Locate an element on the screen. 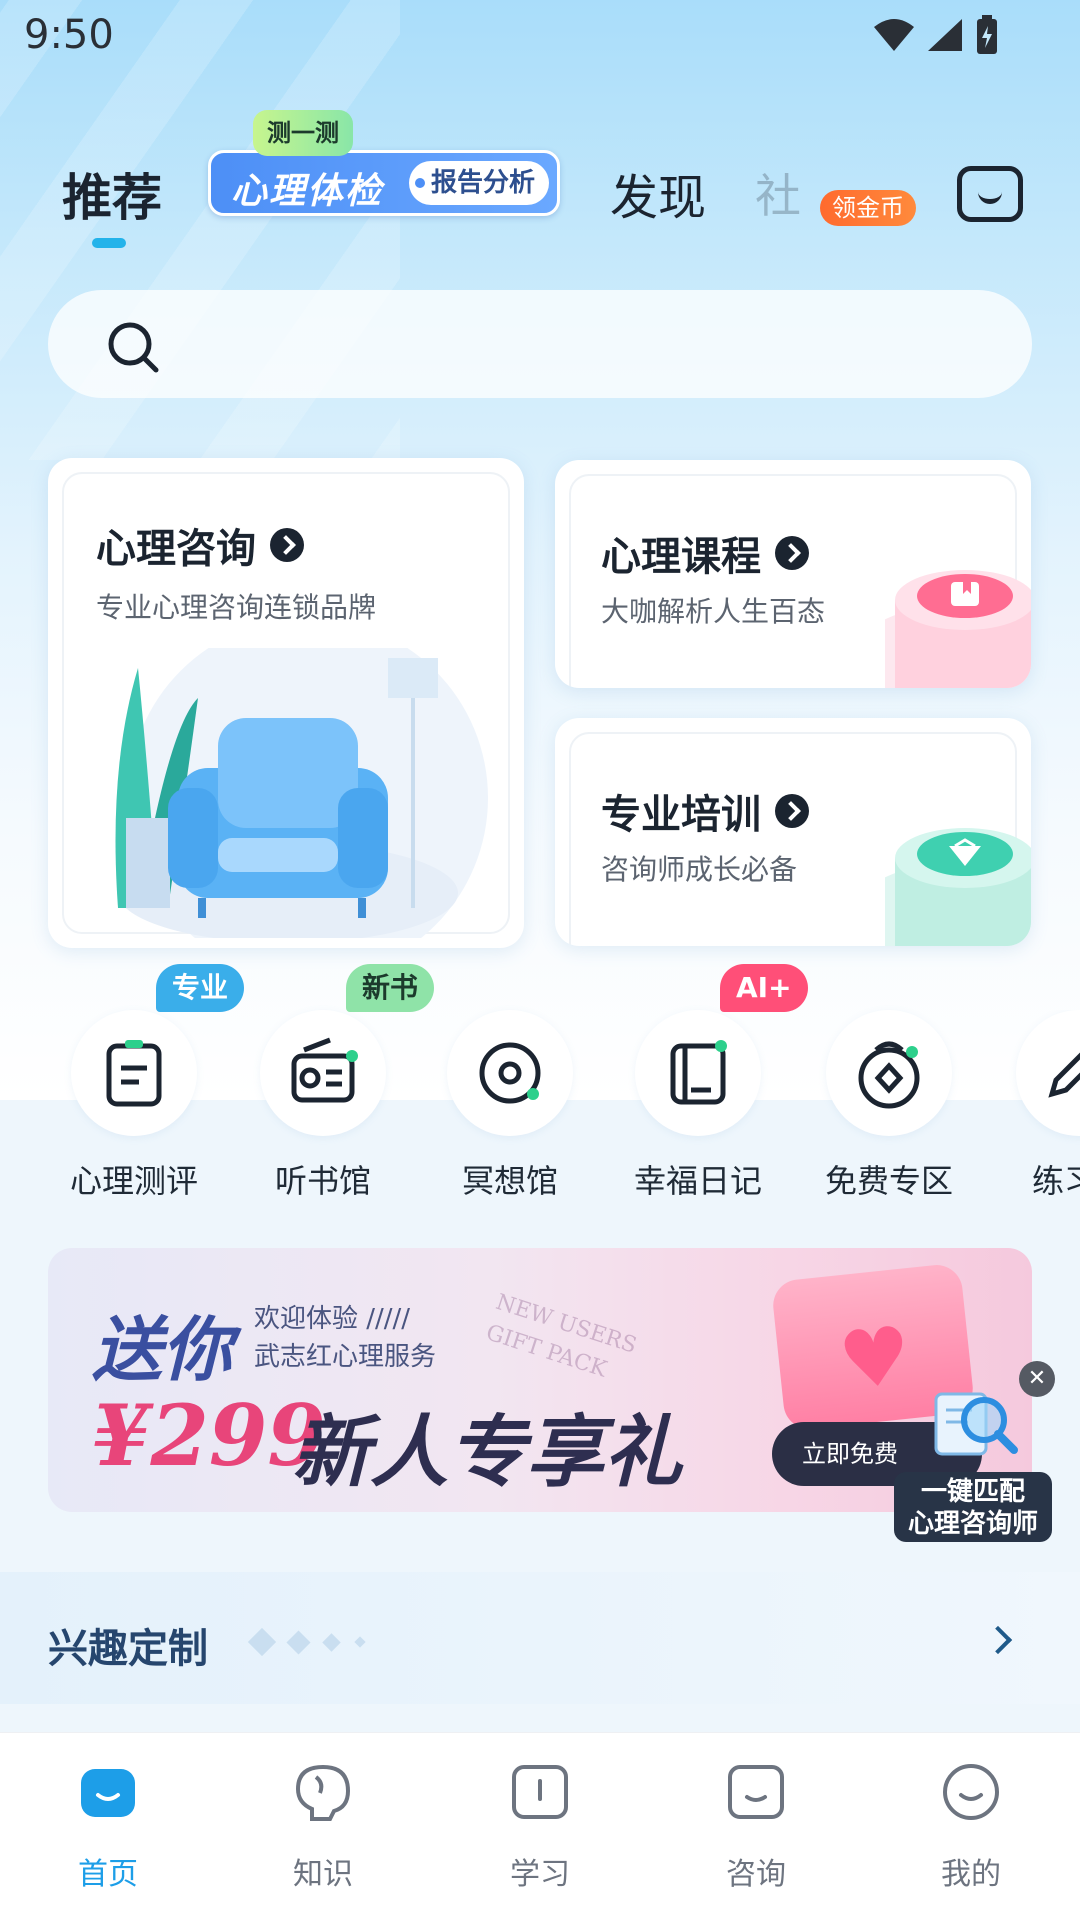 The width and height of the screenshot is (1080, 1920). nav-label: 知识 is located at coordinates (323, 1874).